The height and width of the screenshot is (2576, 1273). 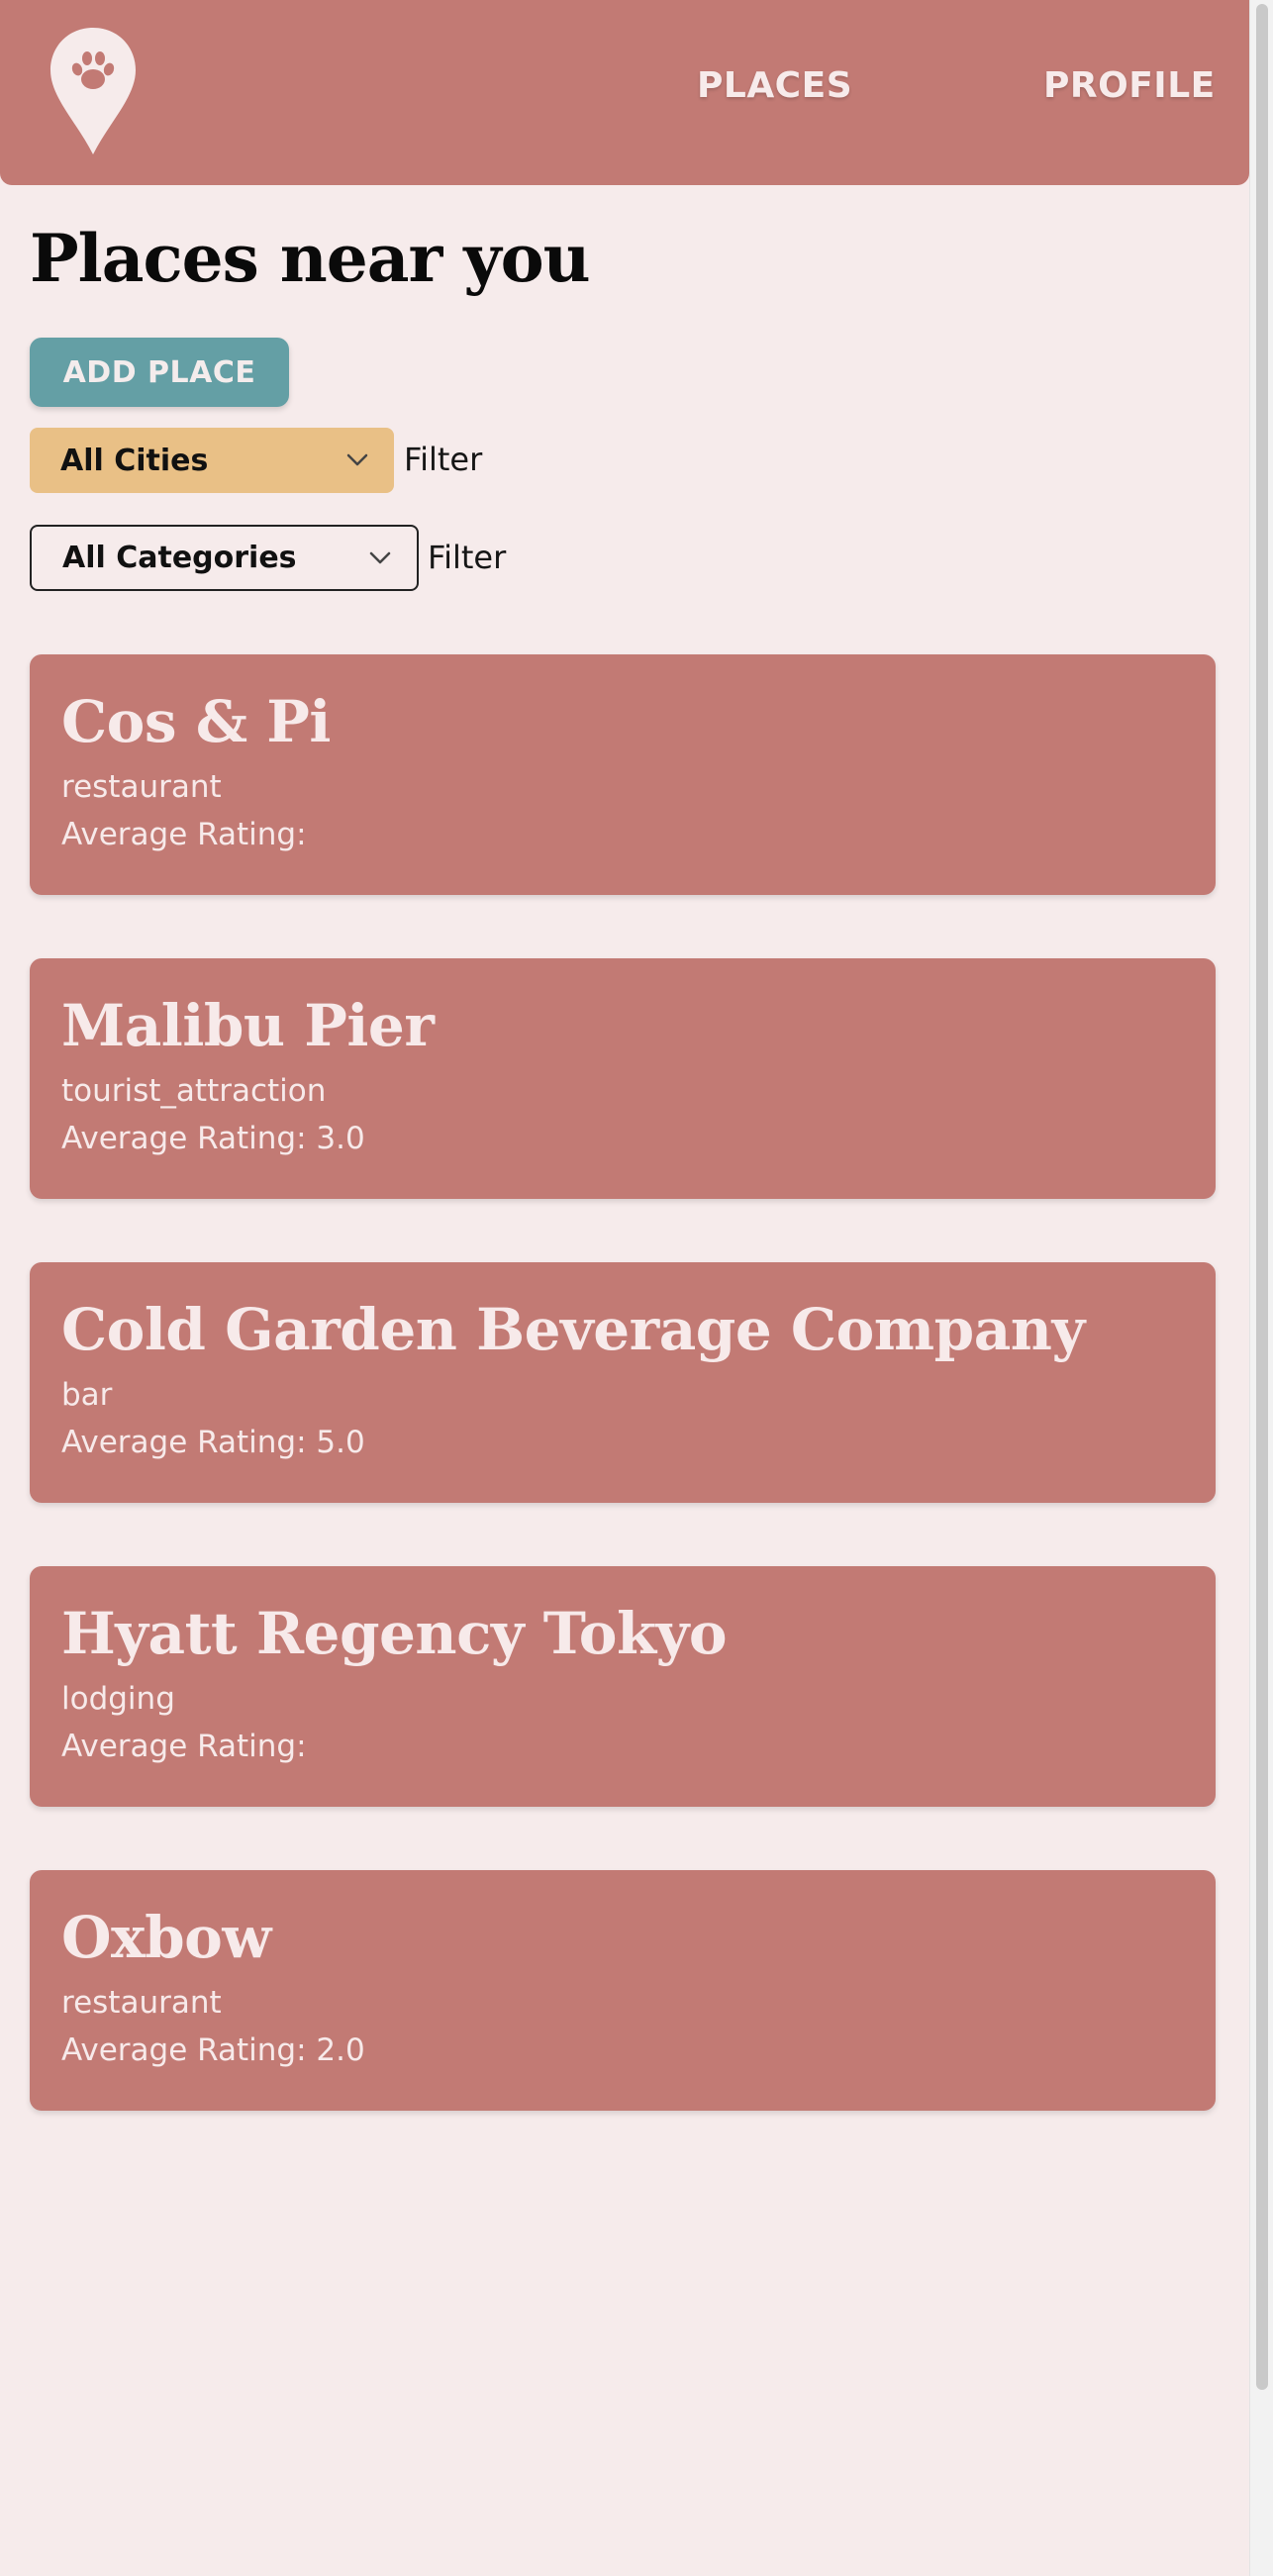 I want to click on city-filter-label: Filter, so click(x=443, y=460).